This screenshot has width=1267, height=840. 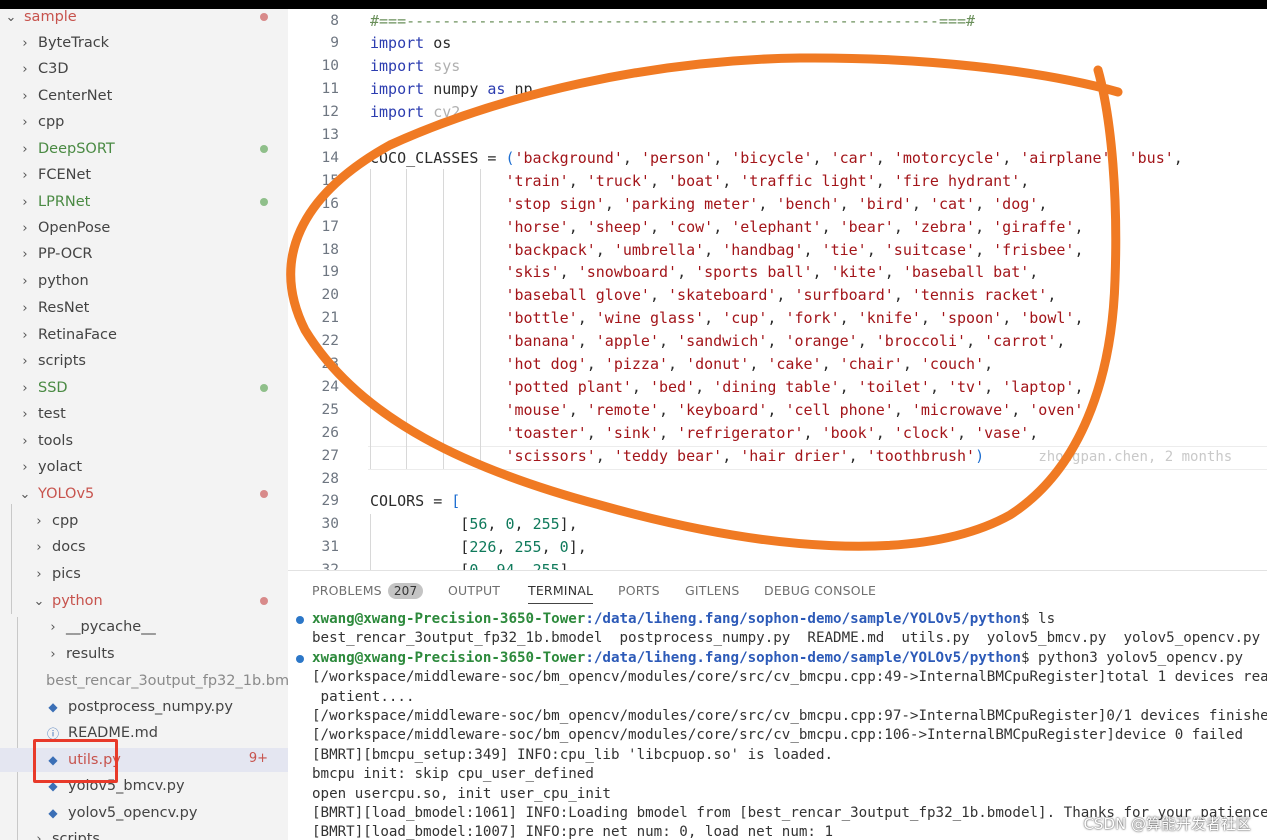 I want to click on tree-item-yolov5: ⌄ YOLOv5, so click(x=144, y=494).